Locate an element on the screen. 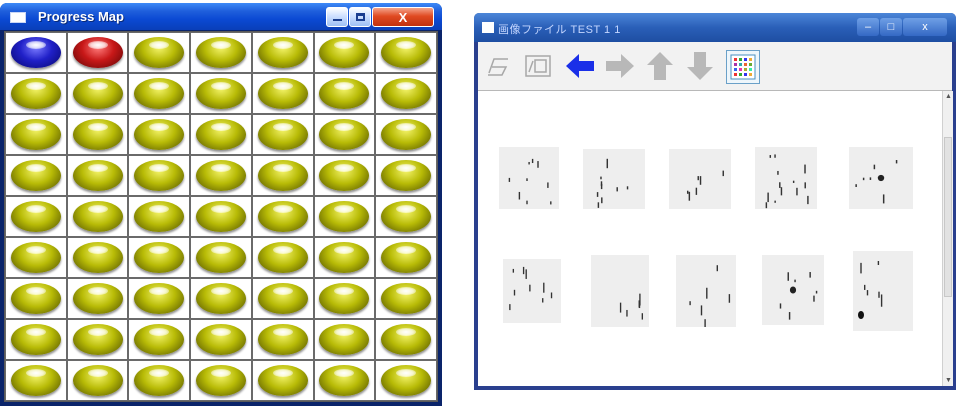 The image size is (956, 406). vertical-scrollbar: ▲ ▼ is located at coordinates (947, 238).